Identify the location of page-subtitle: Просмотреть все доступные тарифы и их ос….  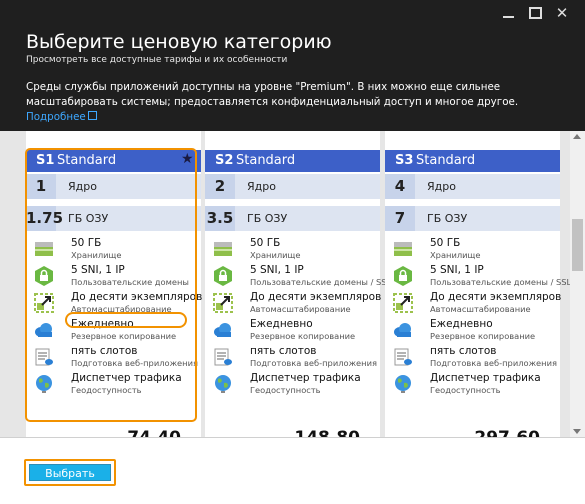
(157, 60).